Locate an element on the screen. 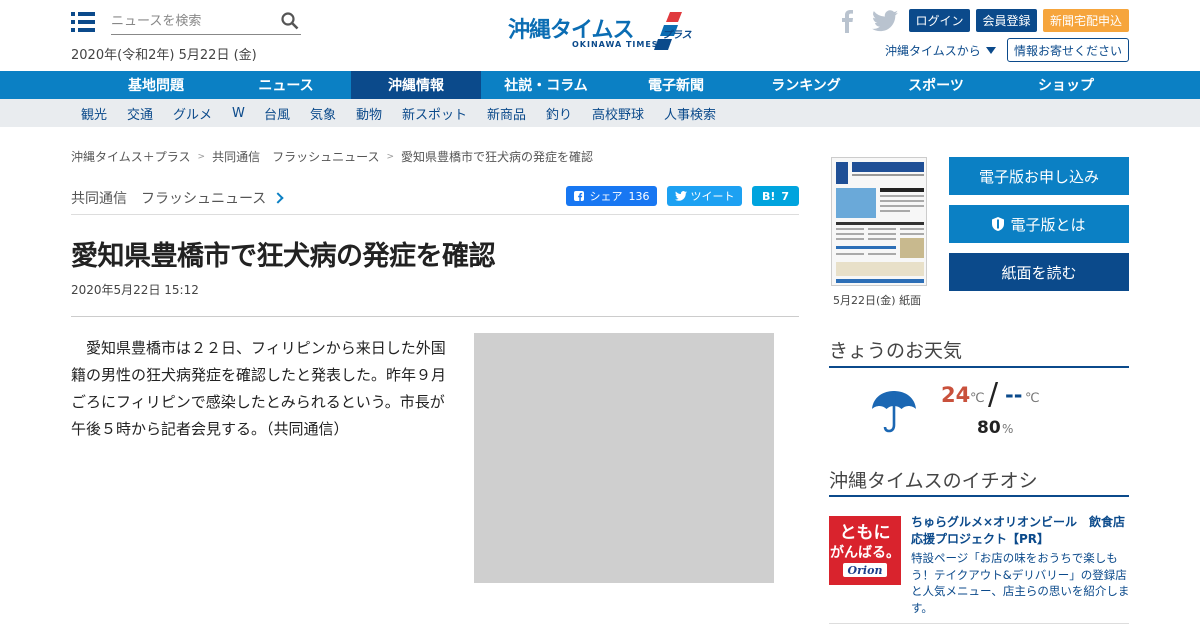 The image size is (1200, 630). subnav-item: 人事検索 is located at coordinates (690, 113).